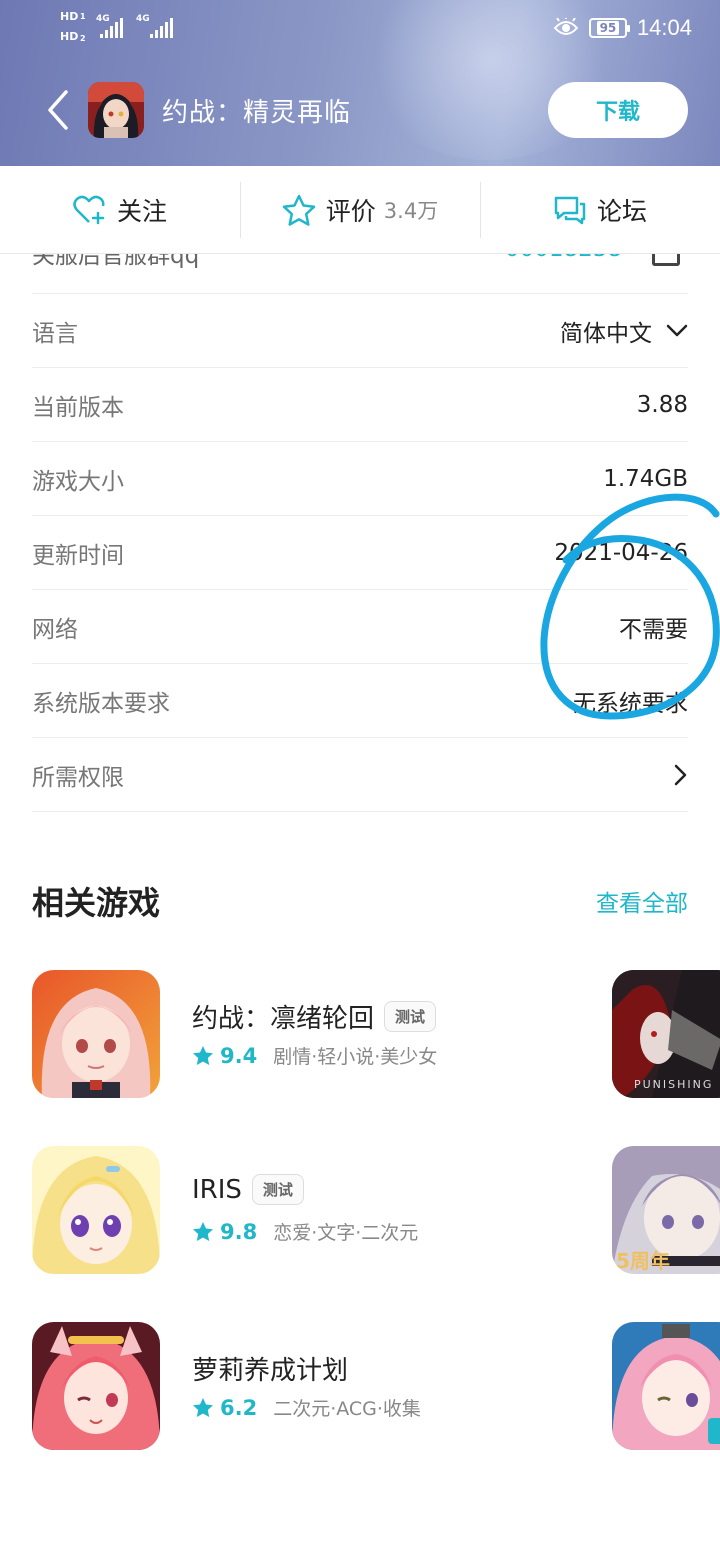 The image size is (720, 1560). I want to click on sim1-hd-label: HD, so click(69, 16).